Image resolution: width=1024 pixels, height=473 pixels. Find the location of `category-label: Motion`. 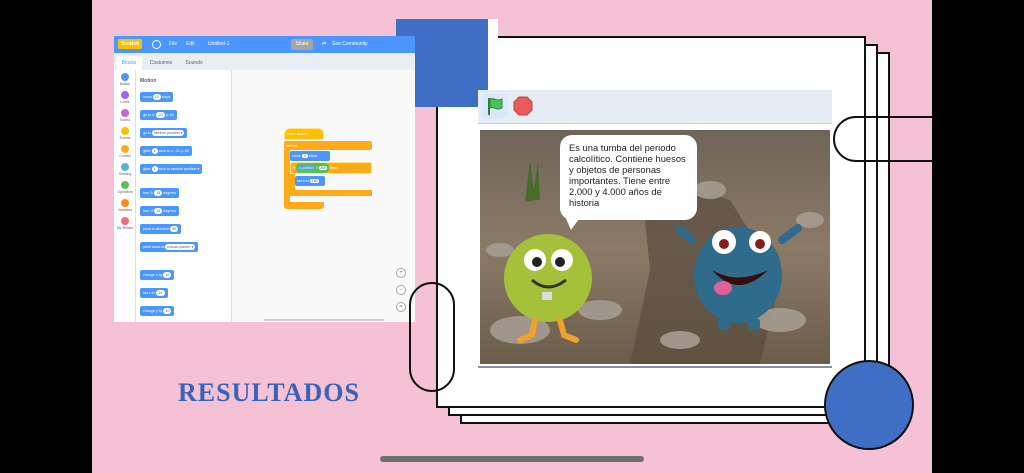

category-label: Motion is located at coordinates (125, 84).